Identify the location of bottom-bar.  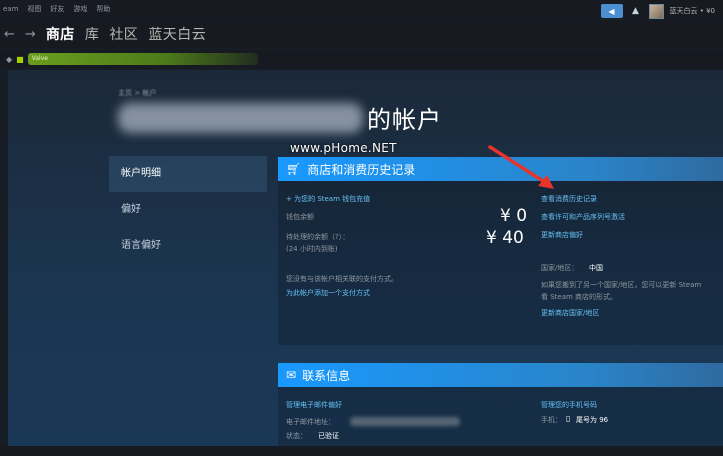
(361, 451).